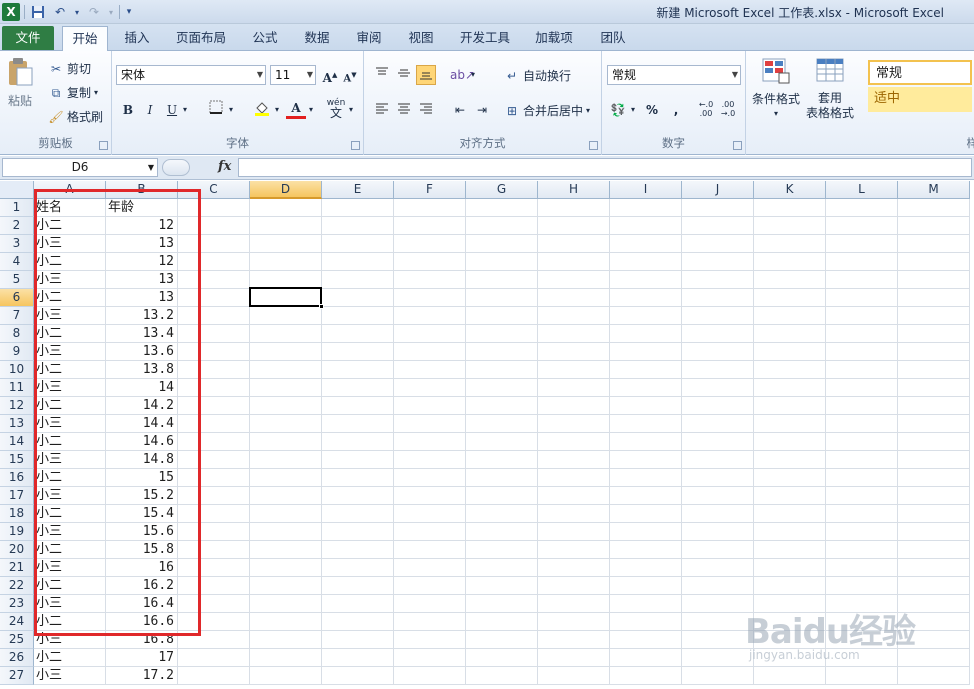 The image size is (974, 689). What do you see at coordinates (574, 280) in the screenshot?
I see `cell-h5` at bounding box center [574, 280].